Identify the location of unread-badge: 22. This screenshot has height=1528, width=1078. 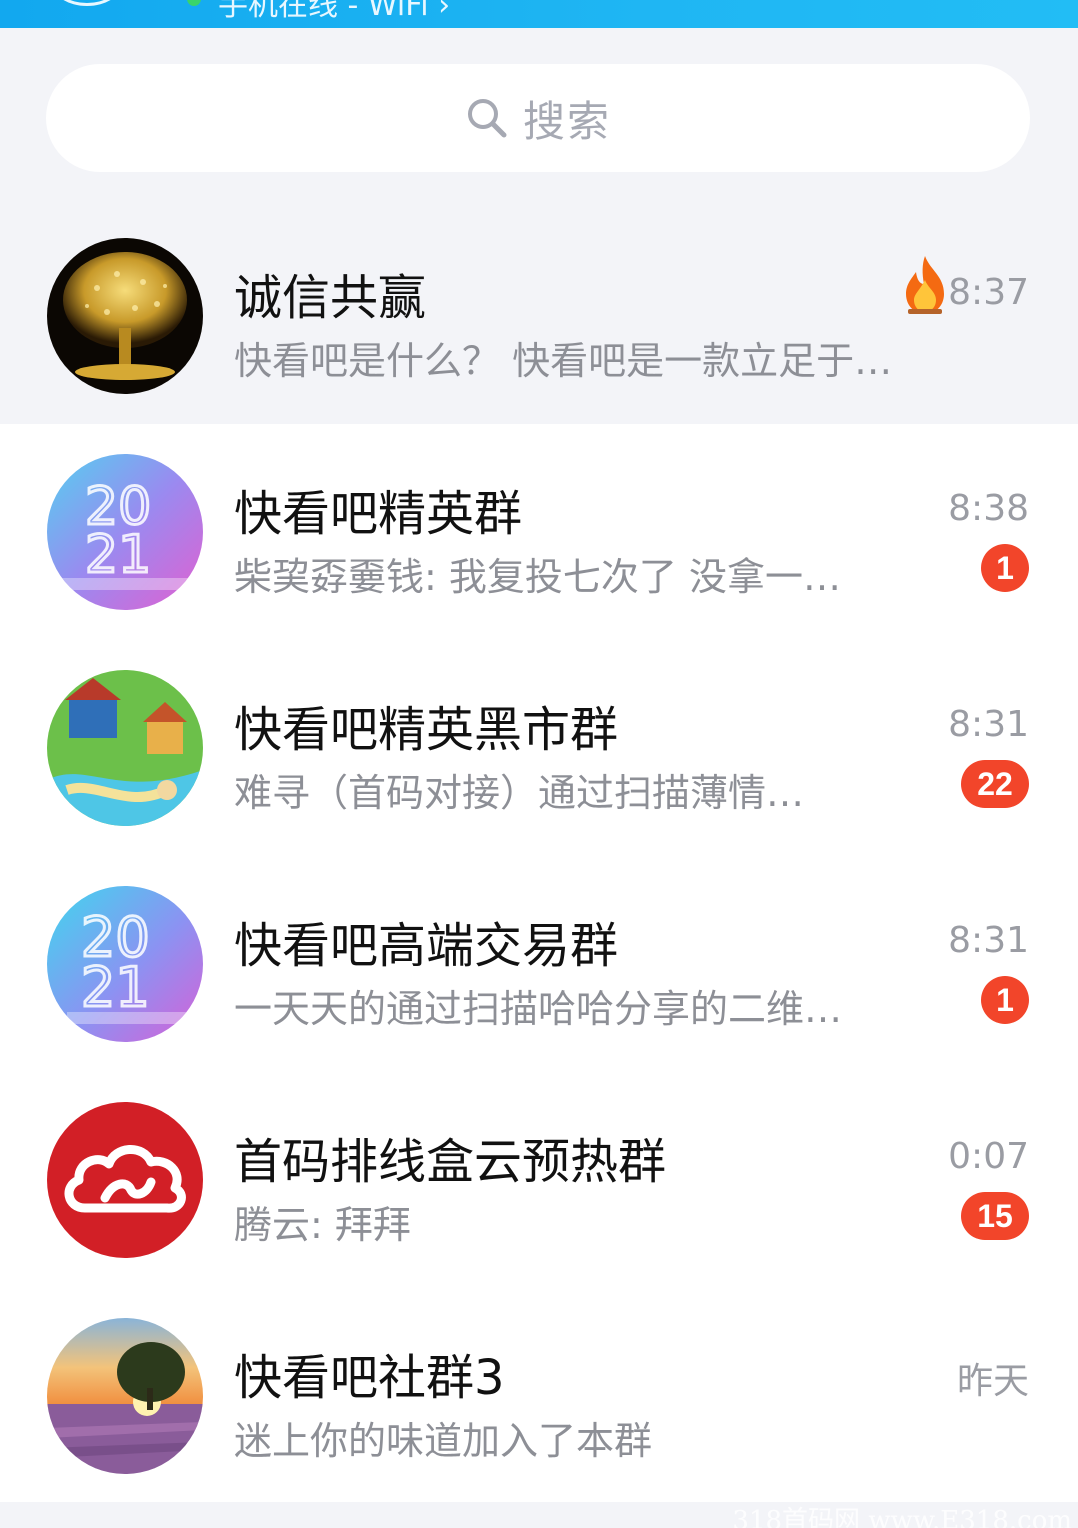
(995, 784).